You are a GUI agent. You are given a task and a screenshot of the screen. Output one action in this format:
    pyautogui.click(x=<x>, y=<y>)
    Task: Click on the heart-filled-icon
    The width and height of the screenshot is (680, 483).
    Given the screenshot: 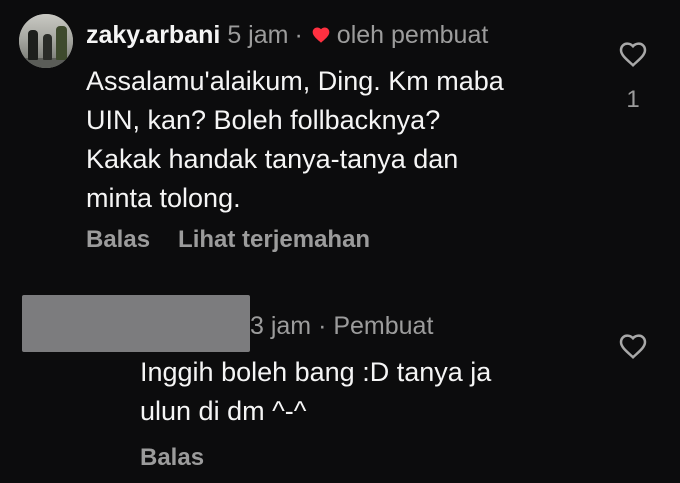 What is the action you would take?
    pyautogui.click(x=321, y=35)
    